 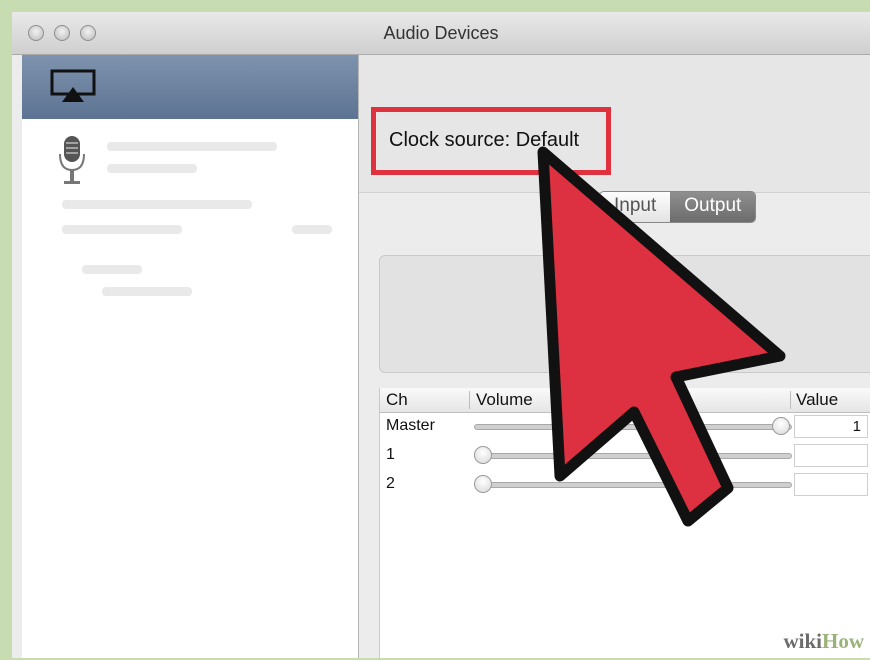 I want to click on clock-source-highlight: Clock source: Default, so click(x=491, y=141).